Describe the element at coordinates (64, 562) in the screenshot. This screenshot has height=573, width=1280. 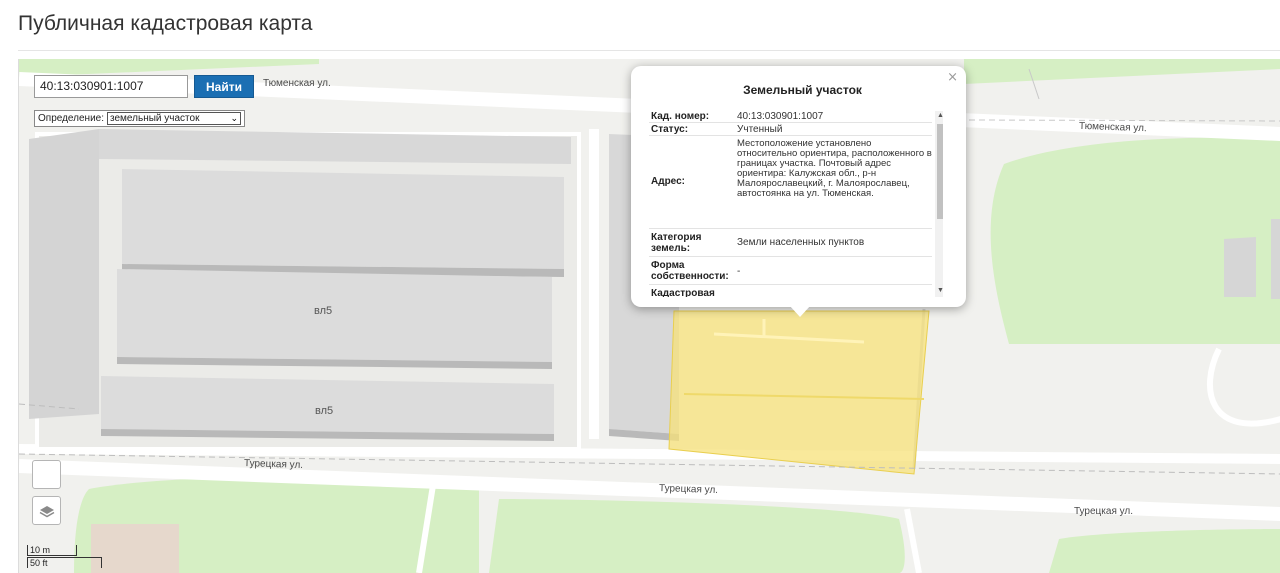
I see `scale-imperial: 50 ft` at that location.